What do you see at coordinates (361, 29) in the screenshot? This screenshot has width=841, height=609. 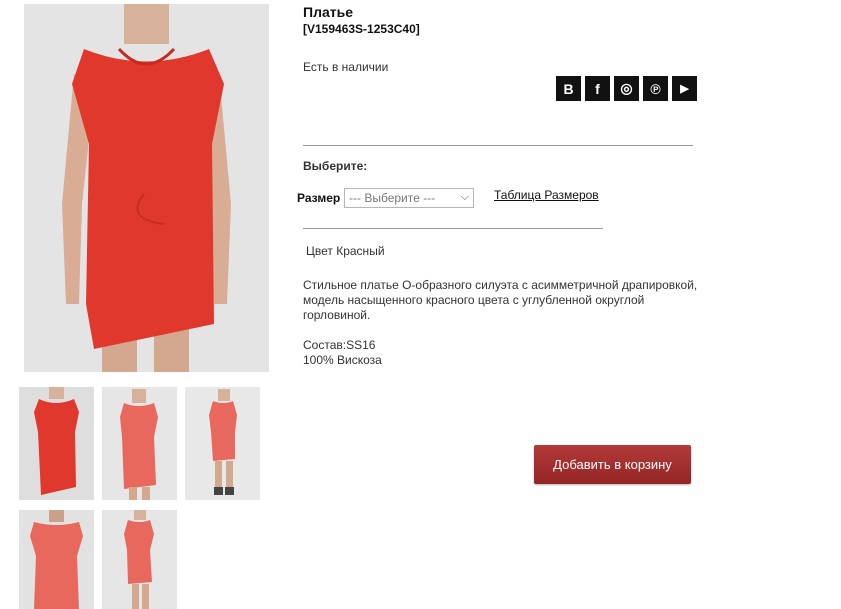 I see `product-sku: [V159463S-1253C40]` at bounding box center [361, 29].